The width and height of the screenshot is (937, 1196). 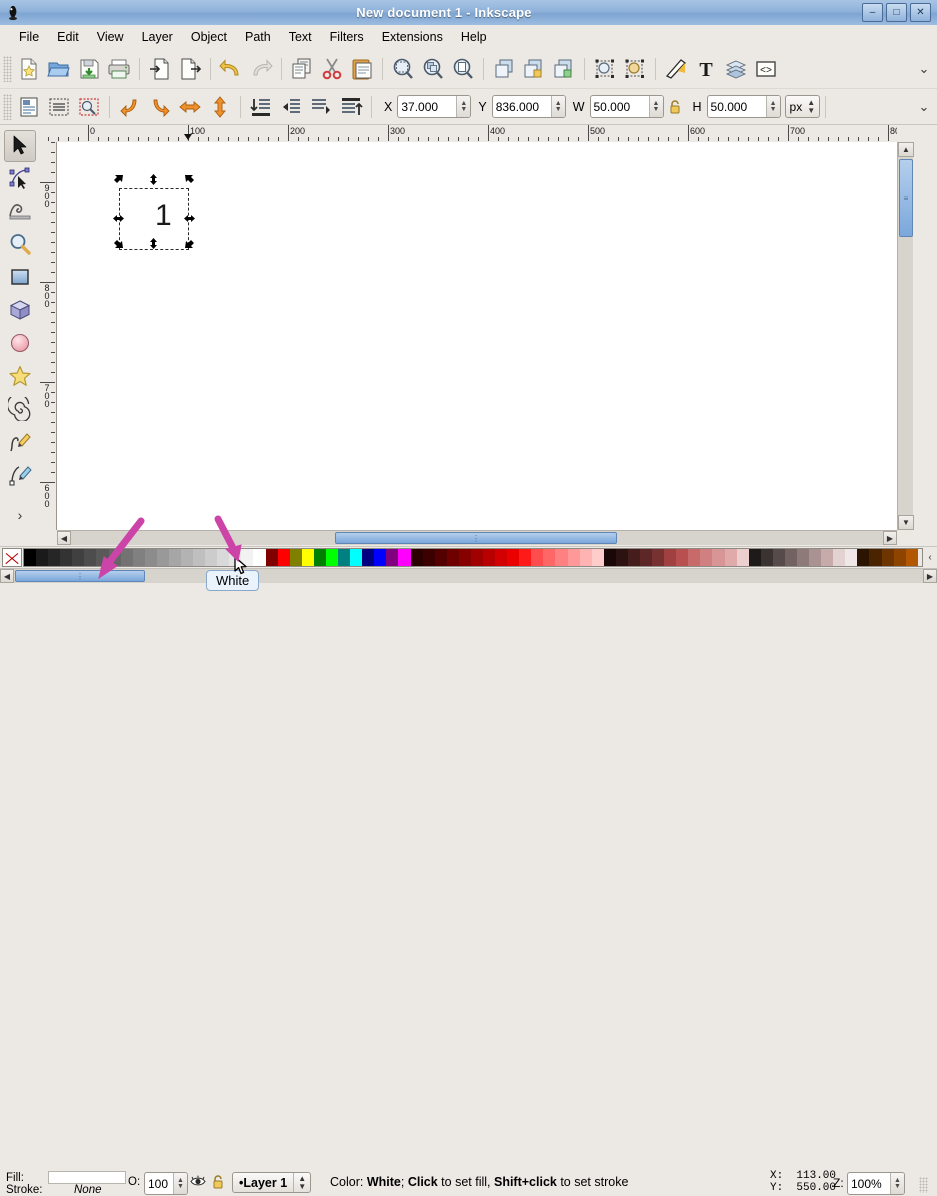 I want to click on lower-to-bottom-icon, so click(x=261, y=107).